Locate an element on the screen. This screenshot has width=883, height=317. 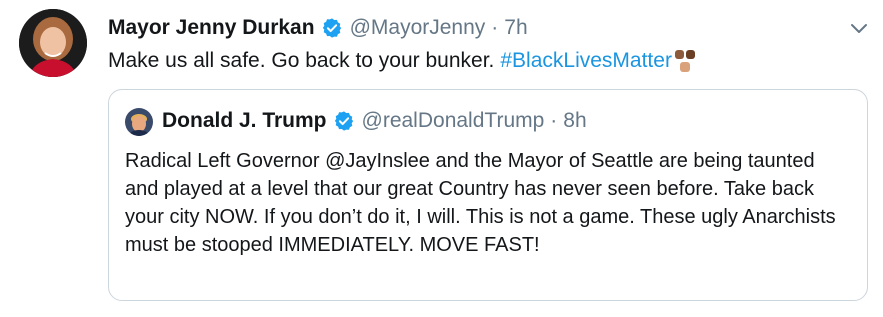
author-avatar-image is located at coordinates (53, 43).